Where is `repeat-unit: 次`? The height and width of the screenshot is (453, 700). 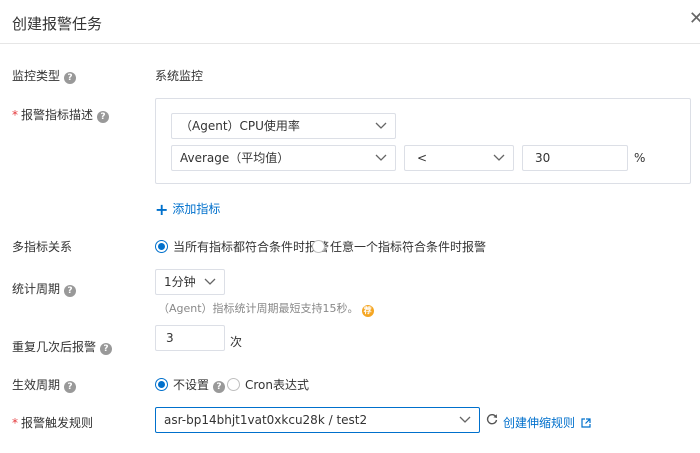
repeat-unit: 次 is located at coordinates (236, 342).